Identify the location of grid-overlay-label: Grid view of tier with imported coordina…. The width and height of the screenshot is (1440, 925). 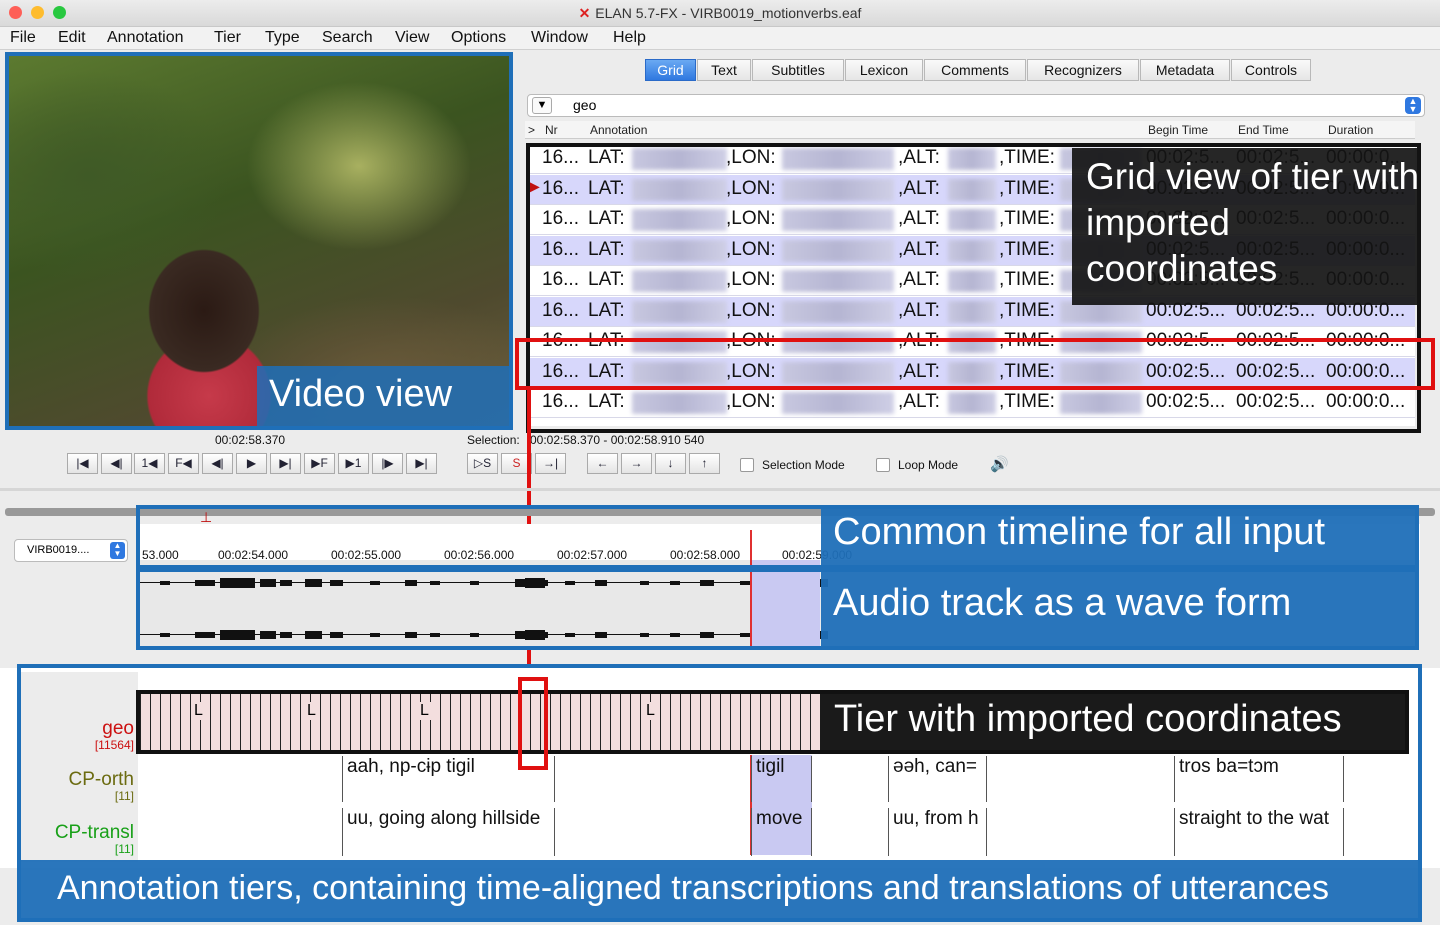
(1246, 226).